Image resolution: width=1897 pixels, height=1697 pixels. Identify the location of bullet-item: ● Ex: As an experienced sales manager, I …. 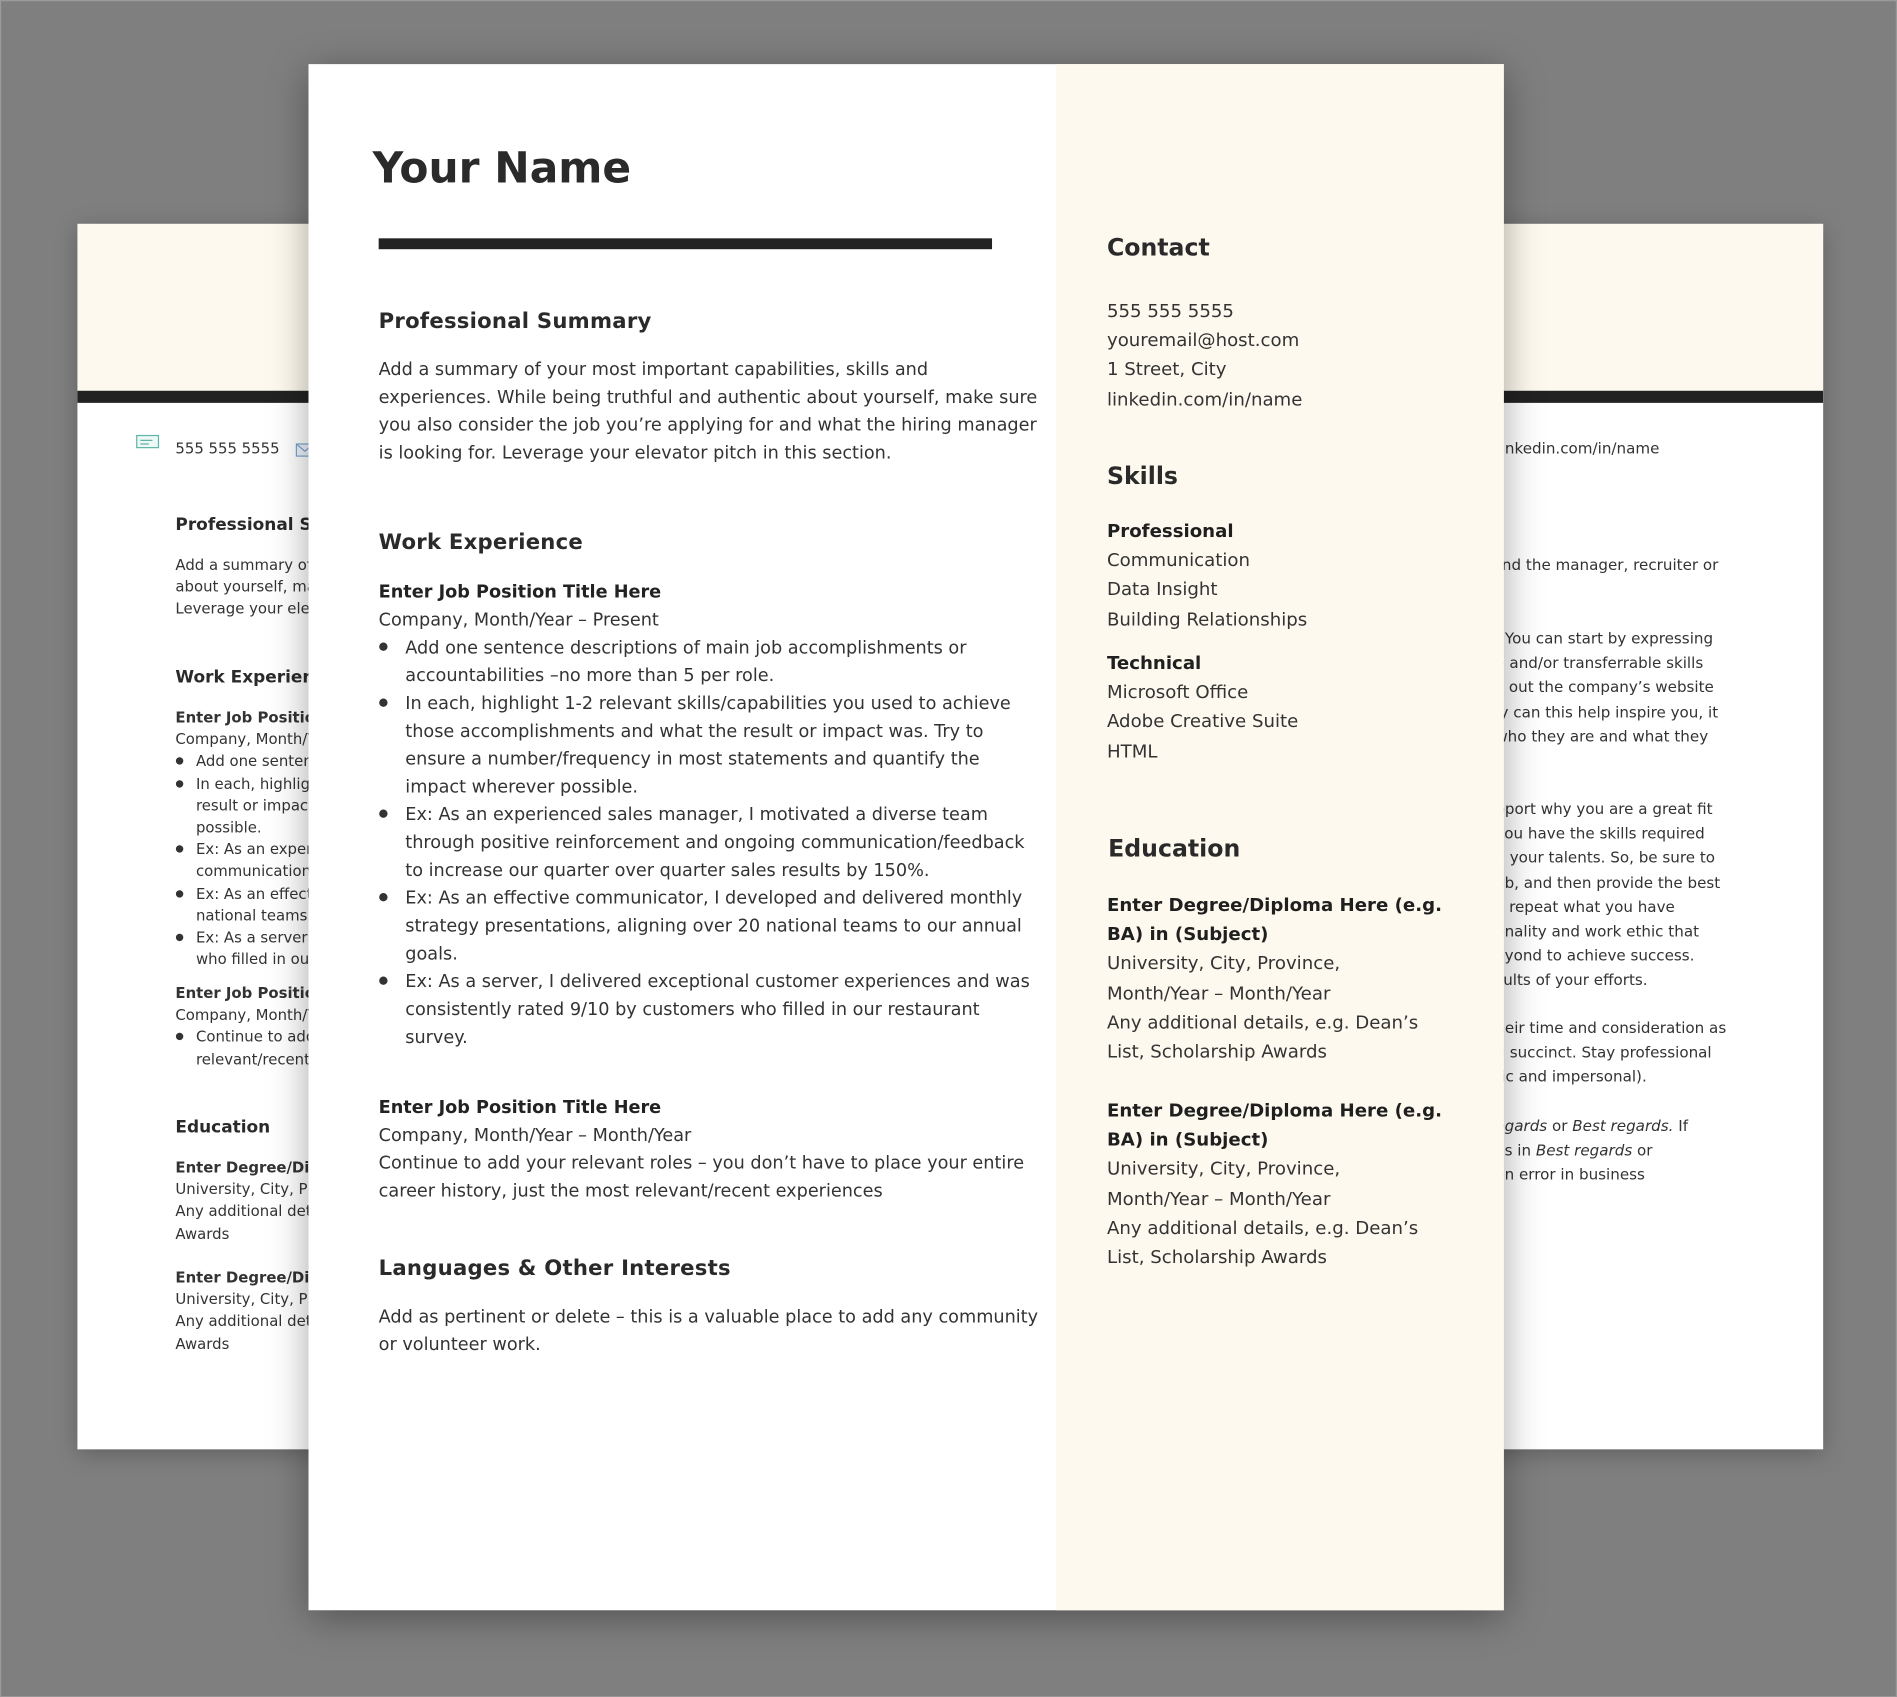
(704, 842).